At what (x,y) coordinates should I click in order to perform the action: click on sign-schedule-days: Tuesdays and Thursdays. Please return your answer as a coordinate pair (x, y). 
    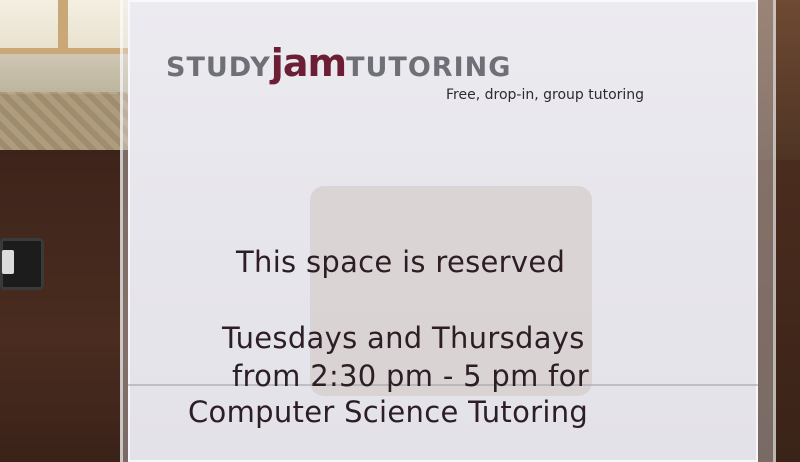
    Looking at the image, I should click on (403, 338).